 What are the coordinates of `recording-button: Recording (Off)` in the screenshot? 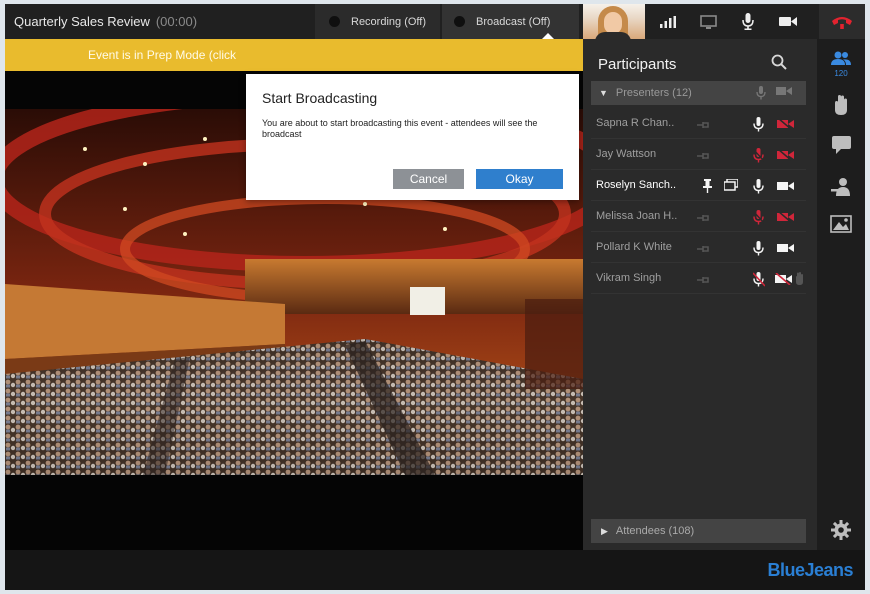 It's located at (377, 21).